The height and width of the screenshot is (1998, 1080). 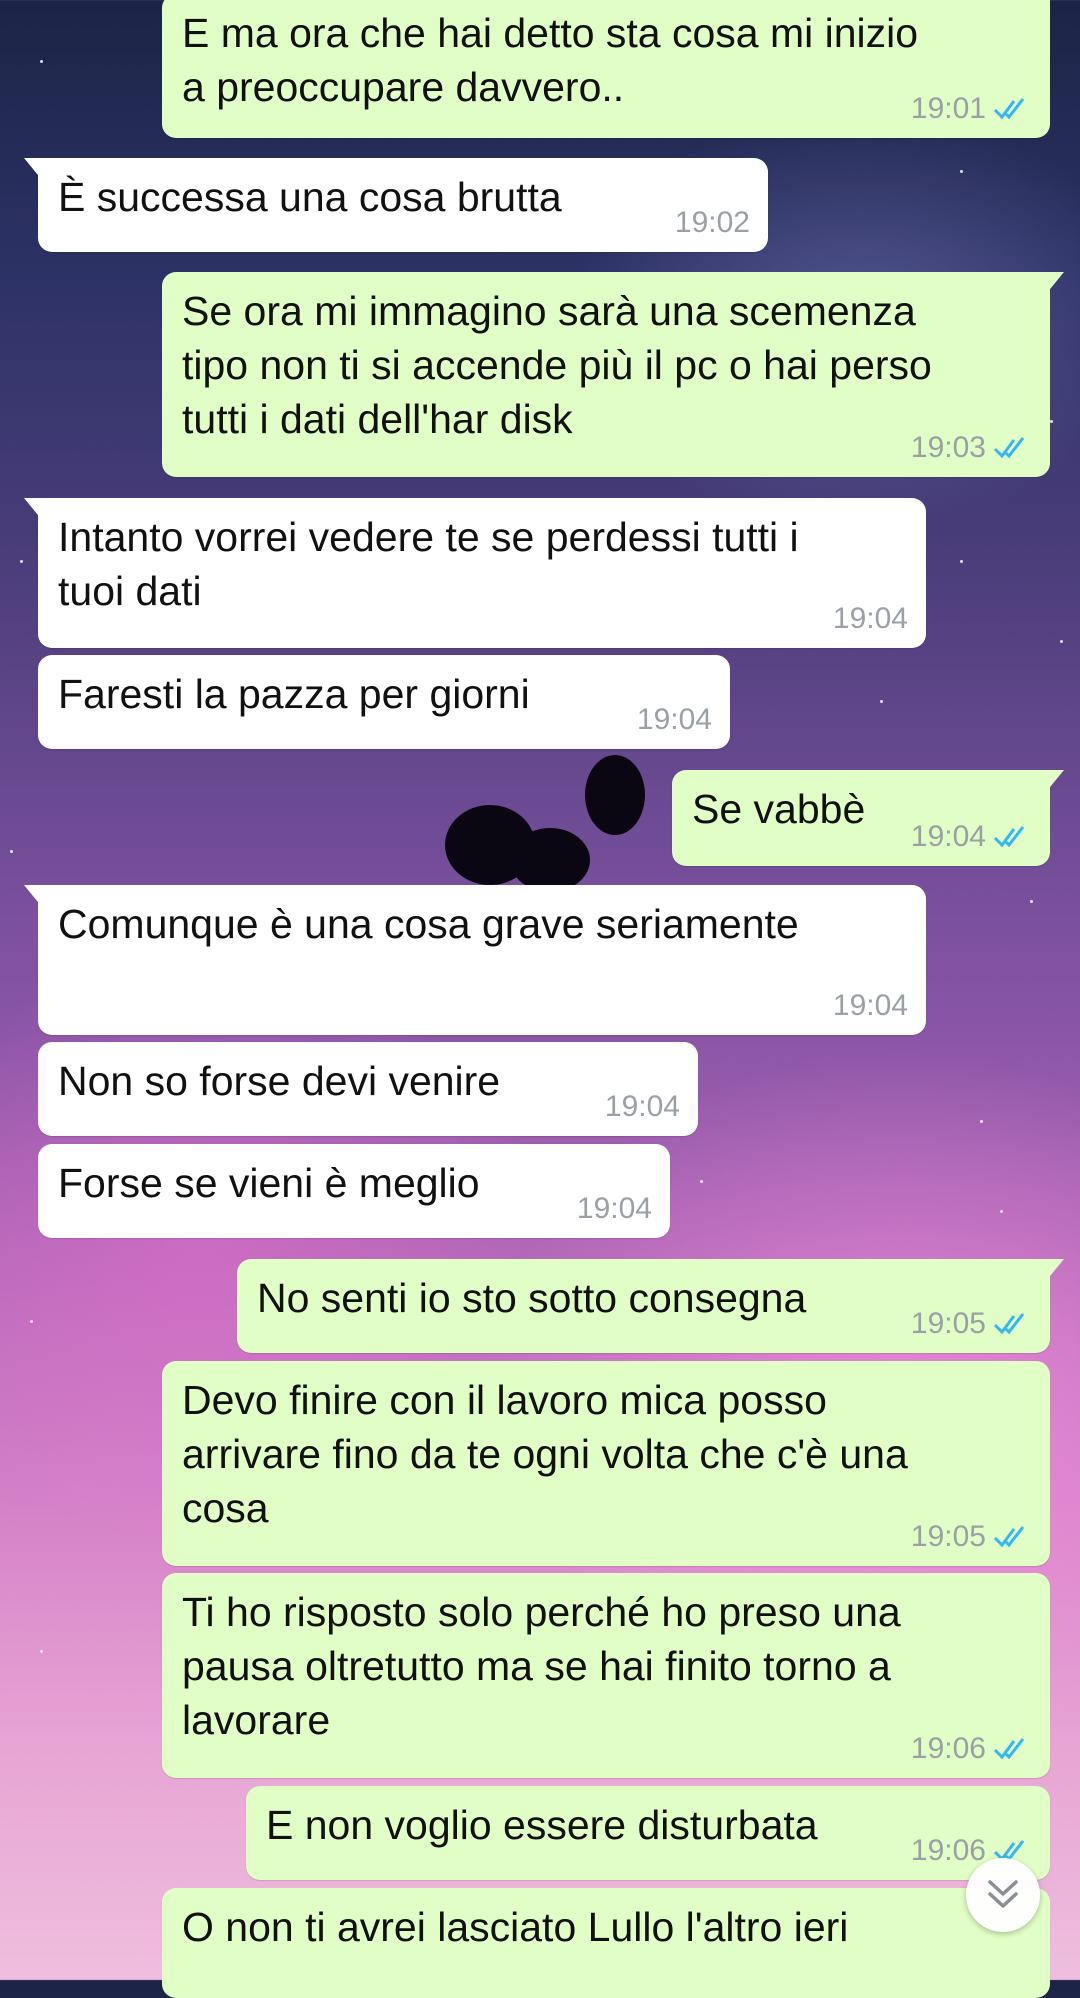 I want to click on message-text: Non so forse devi venire, so click(x=279, y=1081).